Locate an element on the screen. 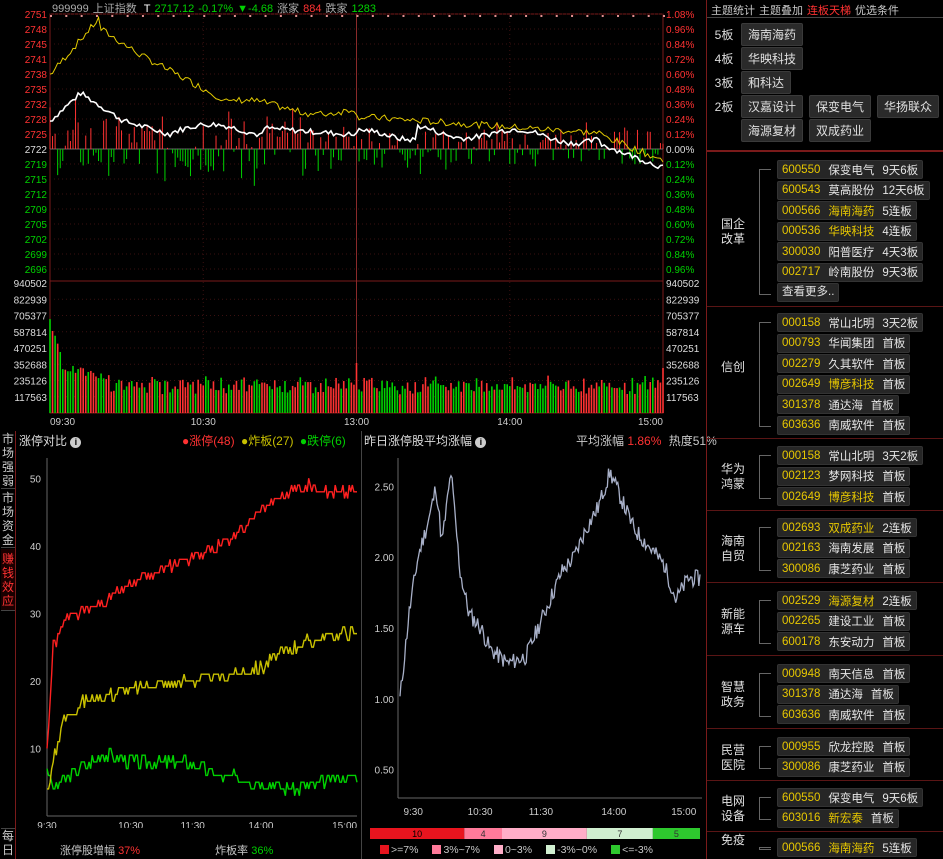  tab-daily: 每日 is located at coordinates (8, 843).